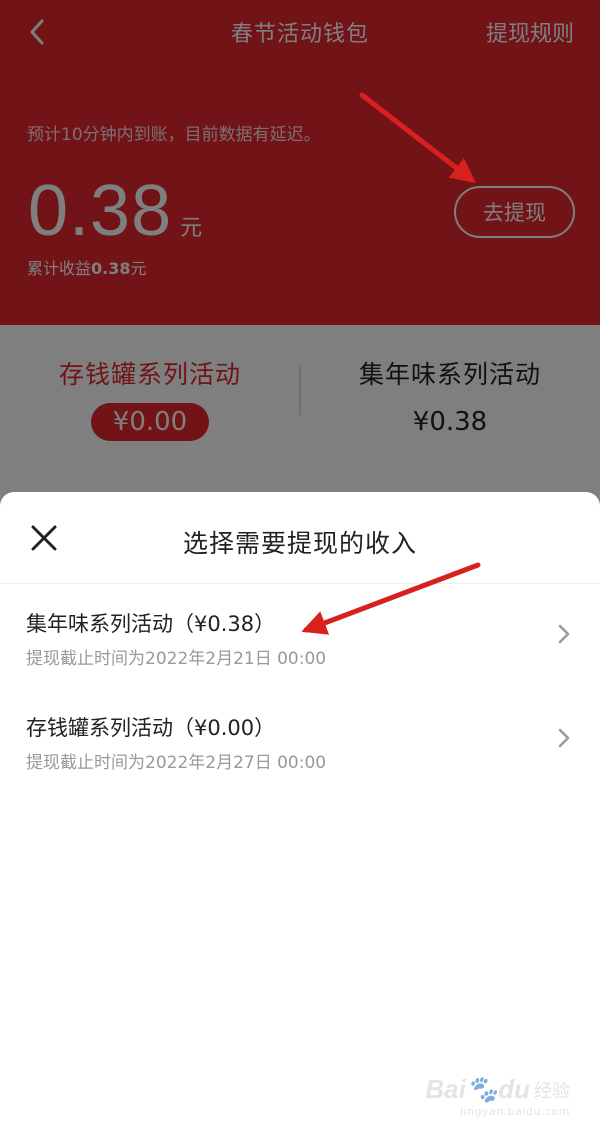 The image size is (600, 1130). Describe the element at coordinates (151, 728) in the screenshot. I see `item-title: 存钱罐系列活动（¥0.00）` at that location.